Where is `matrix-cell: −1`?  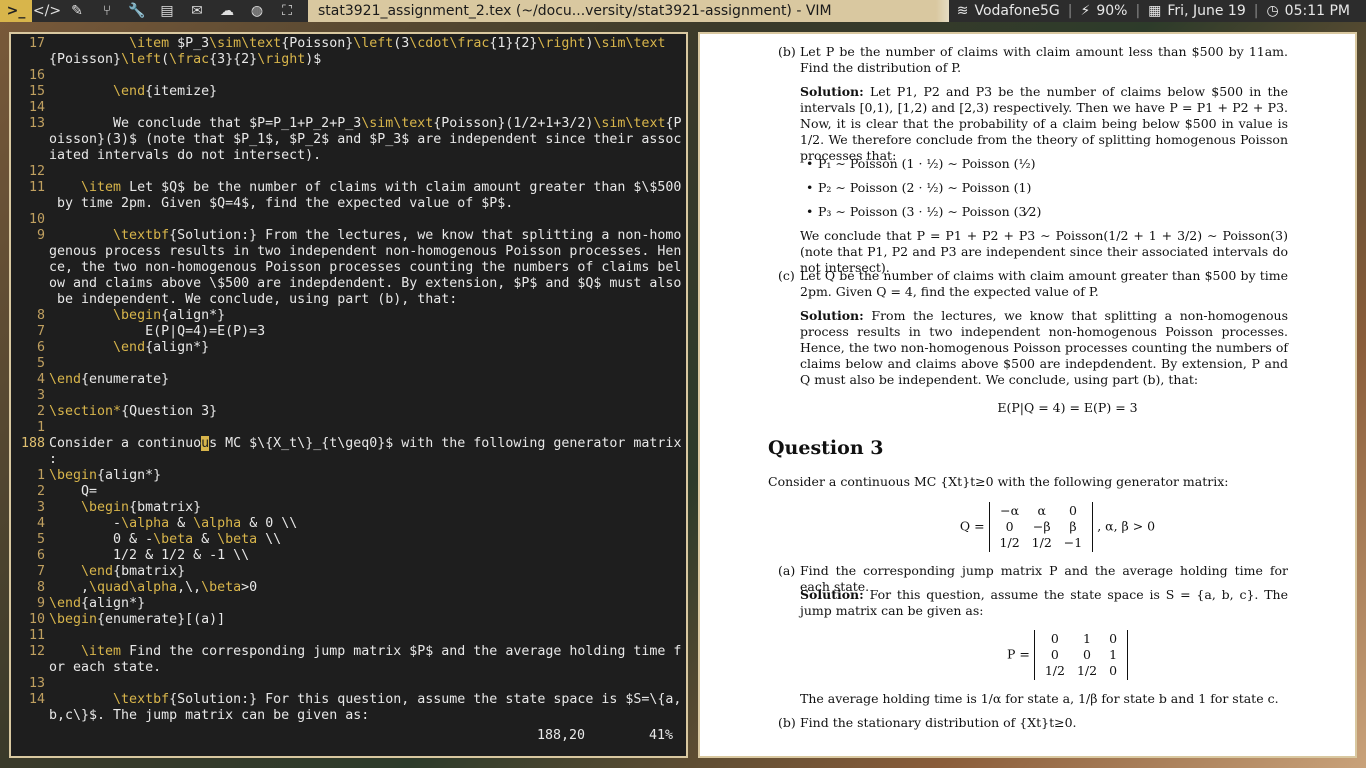
matrix-cell: −1 is located at coordinates (1073, 542).